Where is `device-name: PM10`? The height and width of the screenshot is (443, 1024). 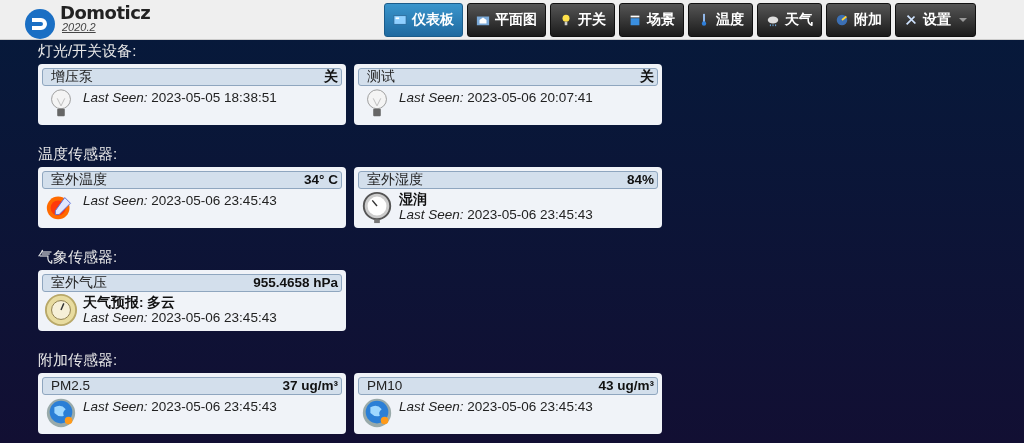 device-name: PM10 is located at coordinates (385, 385).